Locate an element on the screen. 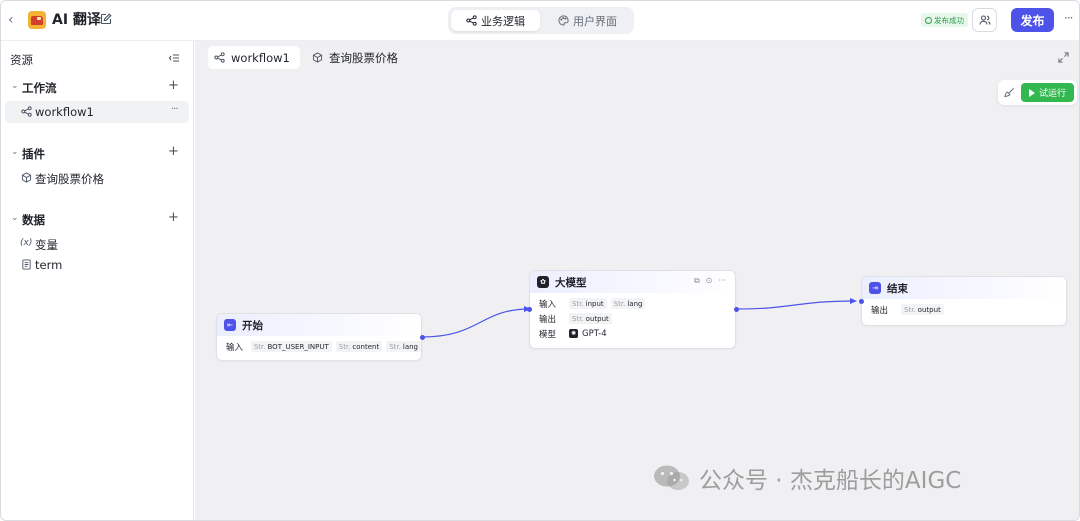 This screenshot has height=521, width=1080. settings-icon: ⊙ is located at coordinates (709, 281).